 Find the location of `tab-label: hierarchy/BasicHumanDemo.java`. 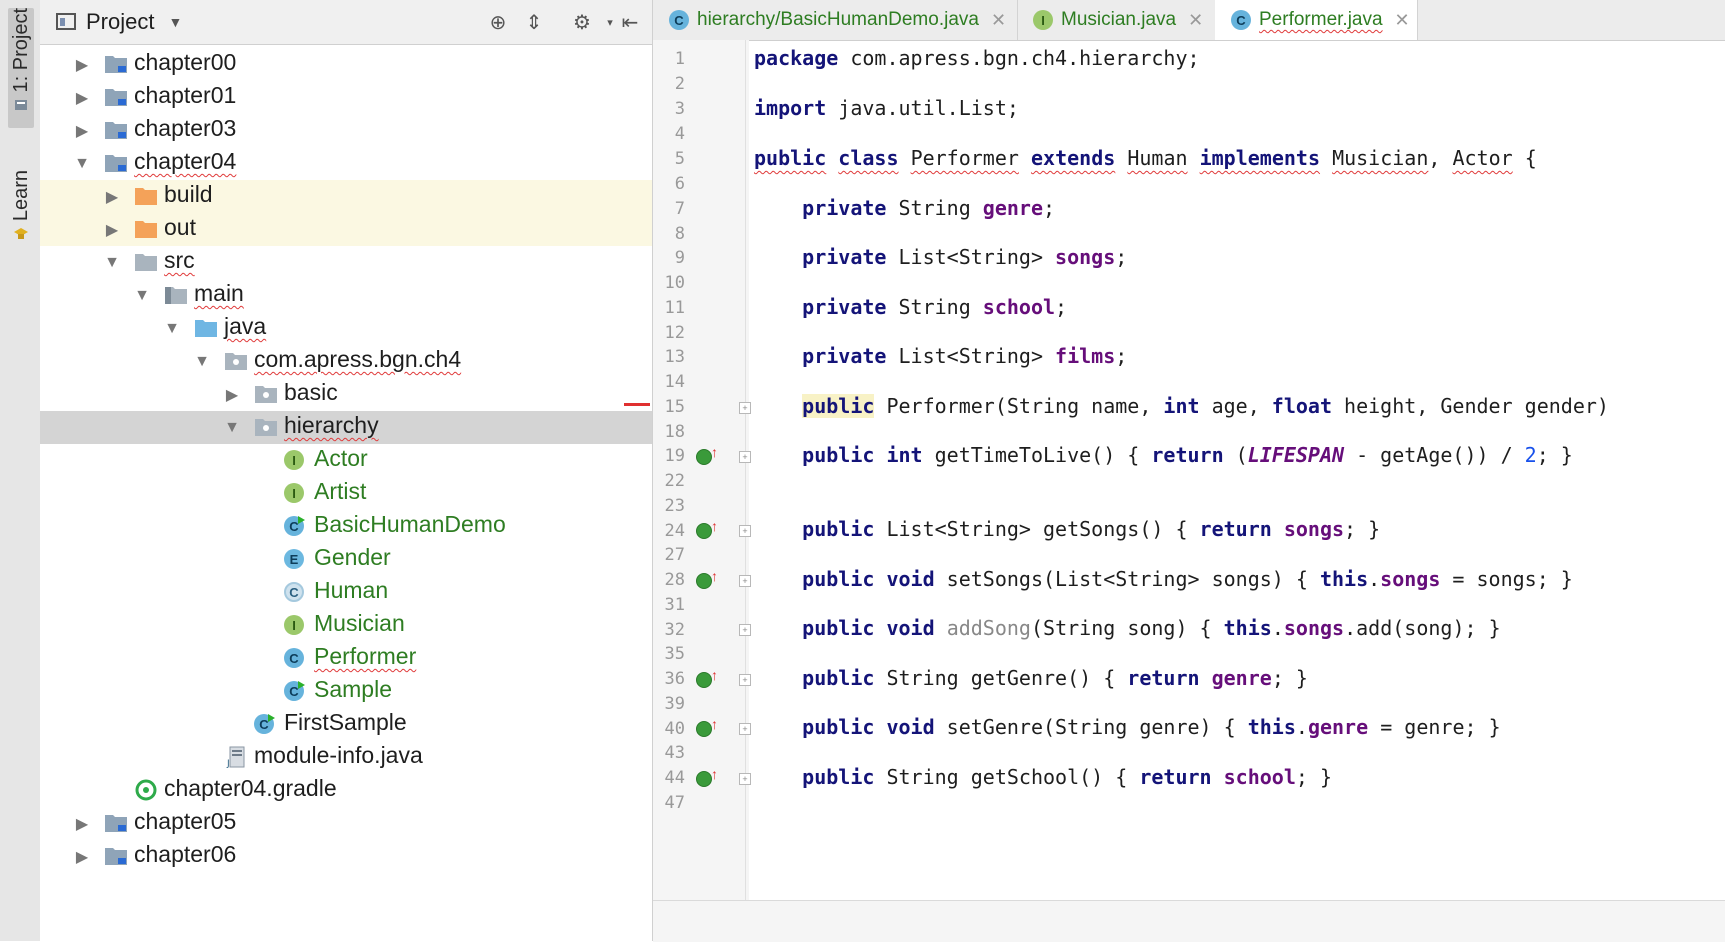

tab-label: hierarchy/BasicHumanDemo.java is located at coordinates (838, 19).